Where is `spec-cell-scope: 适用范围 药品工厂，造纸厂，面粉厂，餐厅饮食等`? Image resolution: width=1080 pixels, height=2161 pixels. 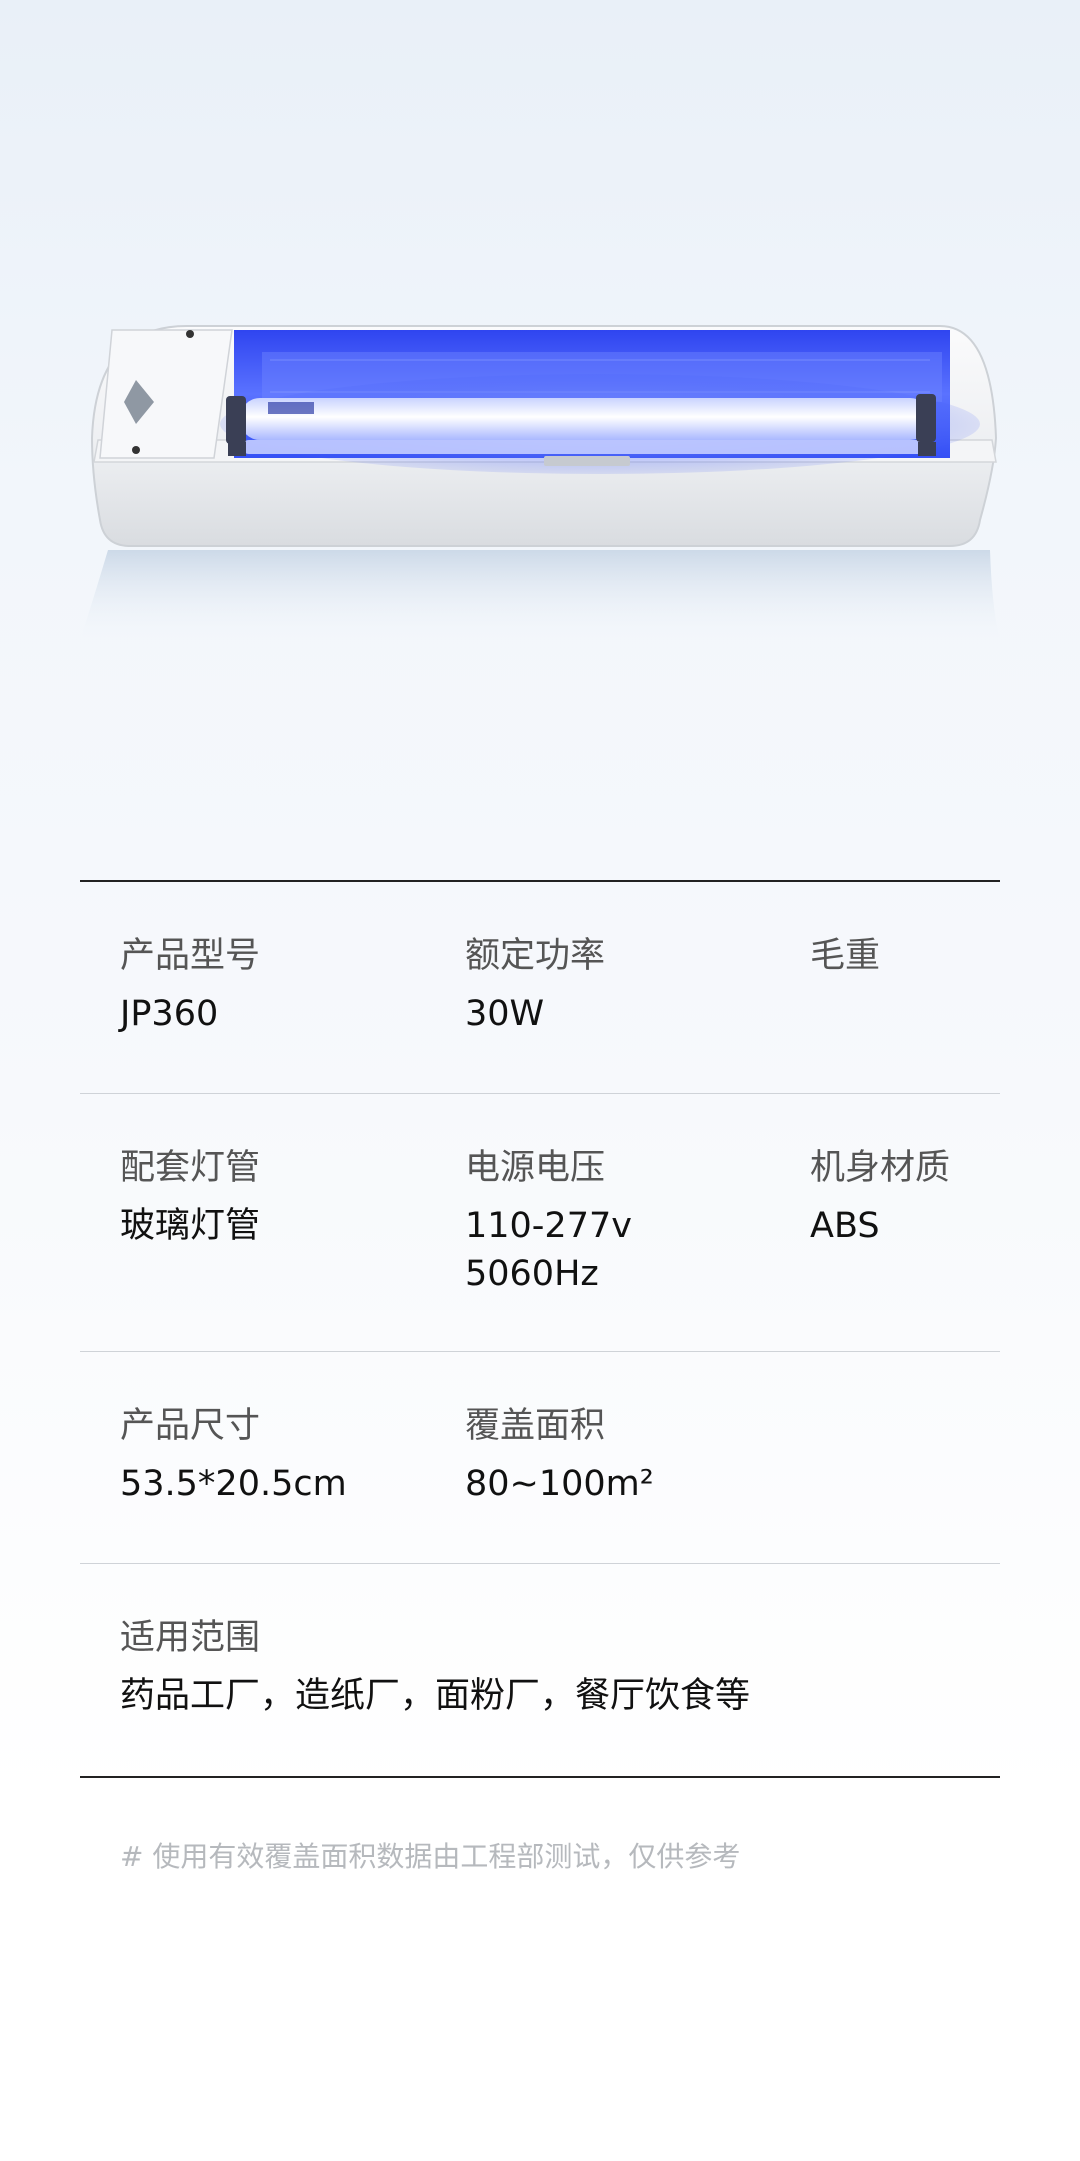 spec-cell-scope: 适用范围 药品工厂，造纸厂，面粉厂，餐厅饮食等 is located at coordinates (550, 1670).